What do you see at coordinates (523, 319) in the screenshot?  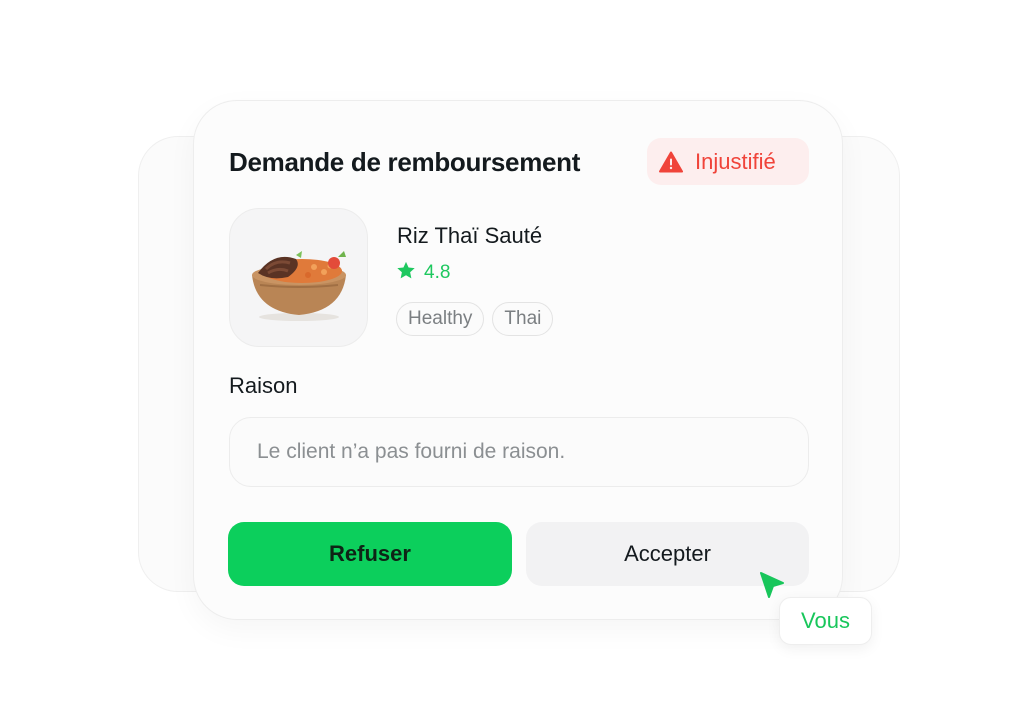 I see `tag-thai: Thai` at bounding box center [523, 319].